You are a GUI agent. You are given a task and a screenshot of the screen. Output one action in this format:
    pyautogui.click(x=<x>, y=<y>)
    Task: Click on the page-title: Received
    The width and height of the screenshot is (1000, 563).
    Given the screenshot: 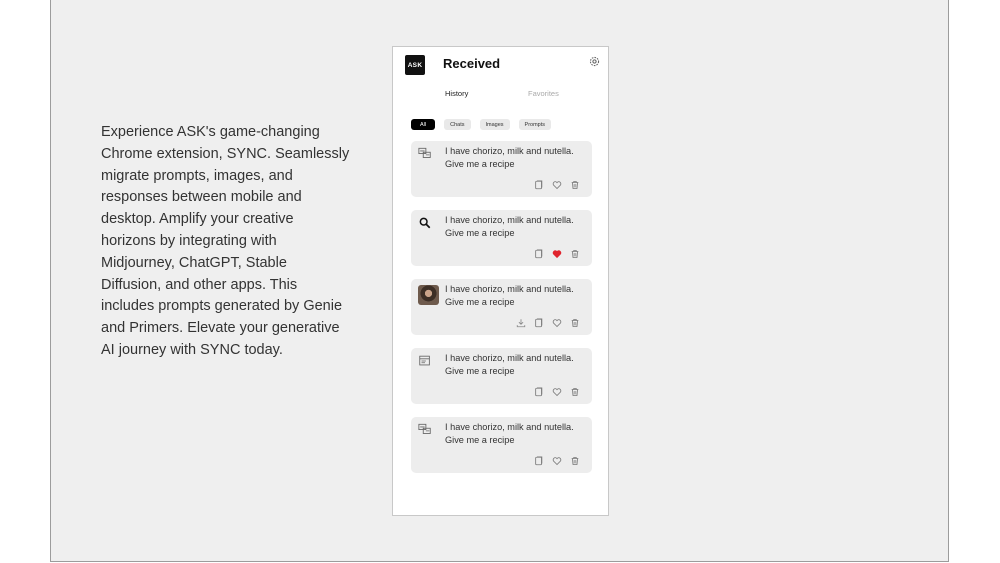 What is the action you would take?
    pyautogui.click(x=472, y=63)
    